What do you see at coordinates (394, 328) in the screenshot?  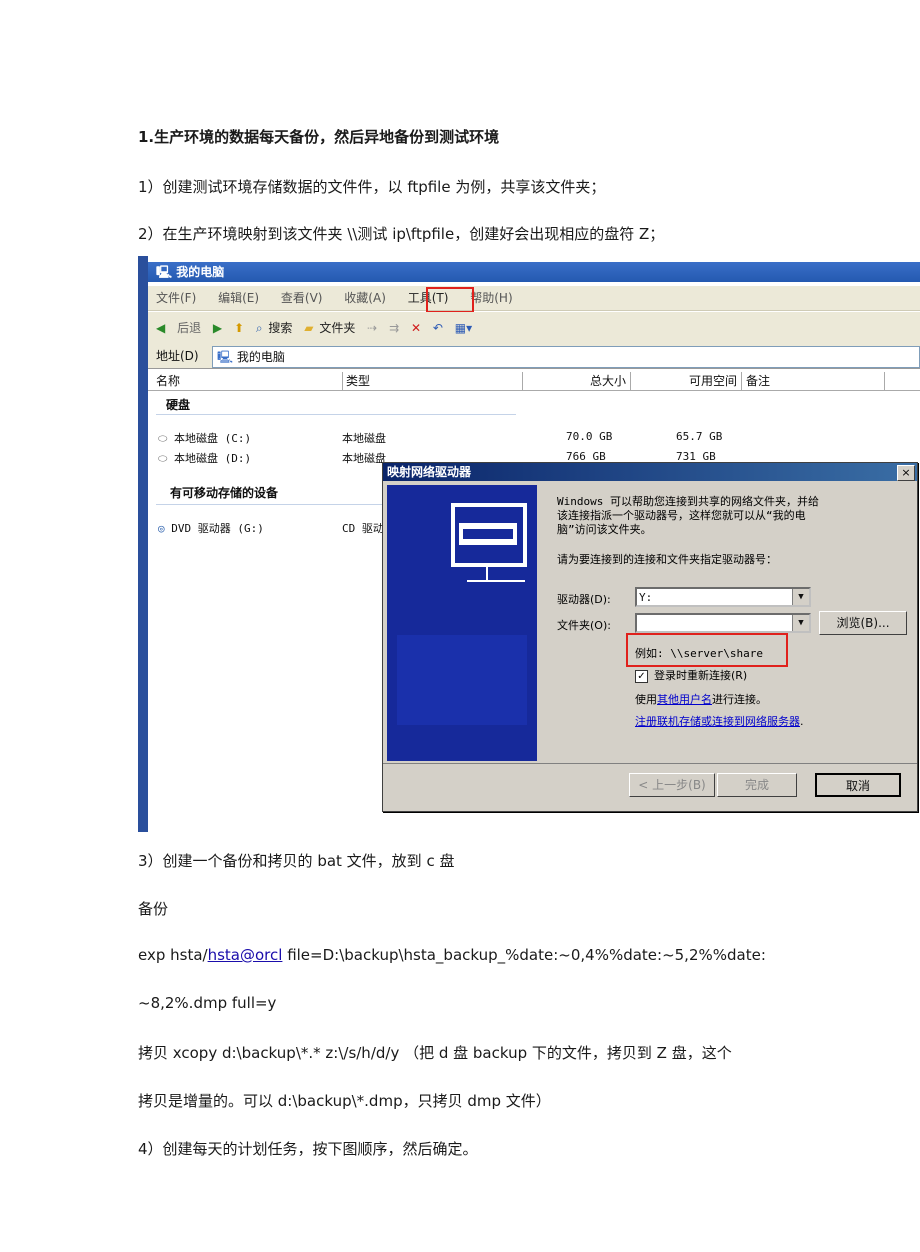 I see `copy-icon: ⇉` at bounding box center [394, 328].